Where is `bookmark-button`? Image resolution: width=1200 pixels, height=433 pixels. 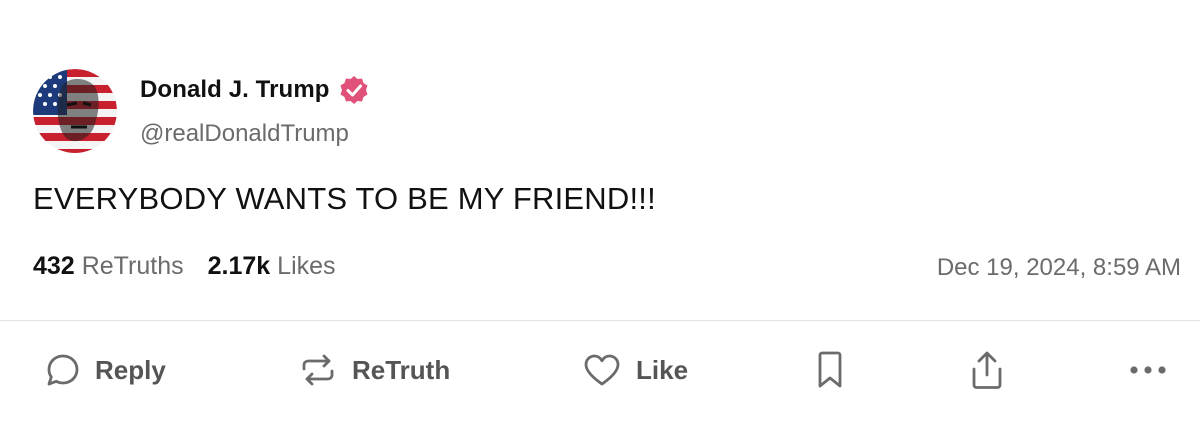 bookmark-button is located at coordinates (830, 370).